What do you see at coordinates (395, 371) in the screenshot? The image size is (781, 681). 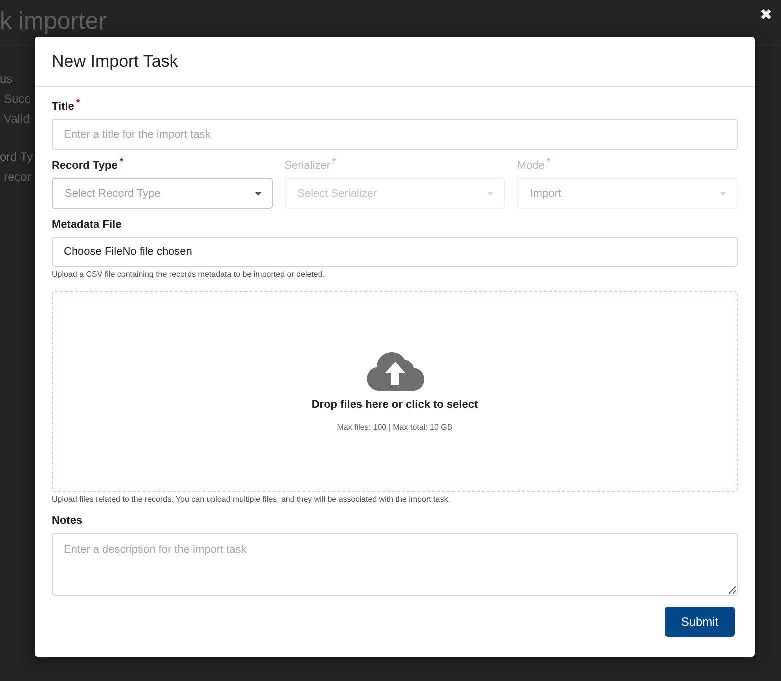 I see `cloud-upload-icon` at bounding box center [395, 371].